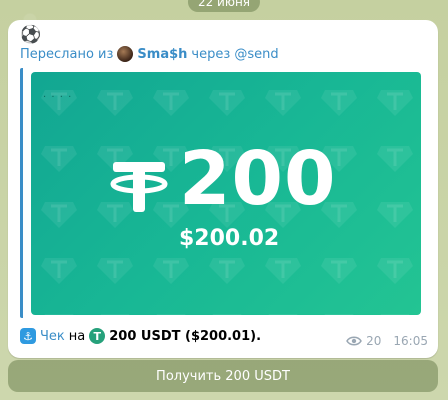 The width and height of the screenshot is (448, 400). Describe the element at coordinates (229, 238) in the screenshot. I see `card-fiat-amount: $200.02` at that location.